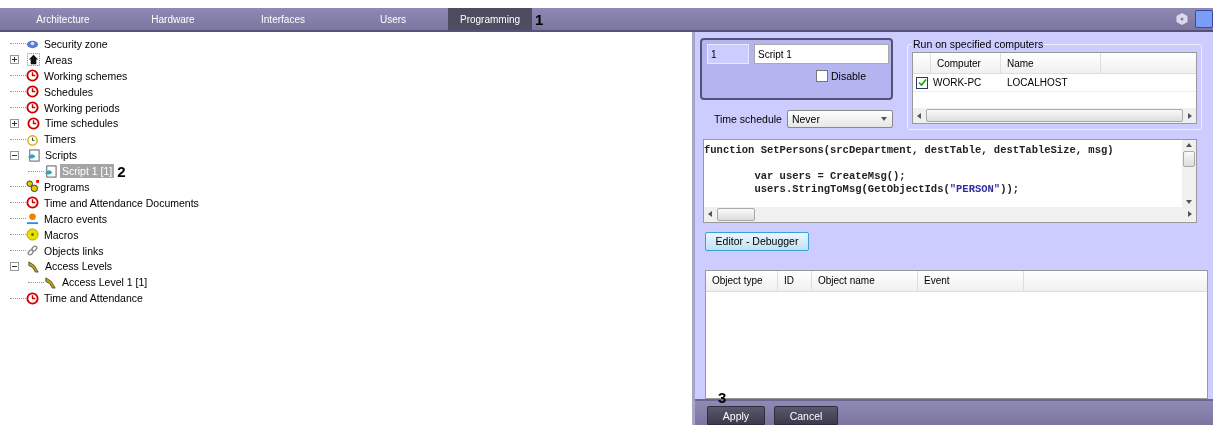 The width and height of the screenshot is (1213, 425). Describe the element at coordinates (32, 235) in the screenshot. I see `disc-icon` at that location.